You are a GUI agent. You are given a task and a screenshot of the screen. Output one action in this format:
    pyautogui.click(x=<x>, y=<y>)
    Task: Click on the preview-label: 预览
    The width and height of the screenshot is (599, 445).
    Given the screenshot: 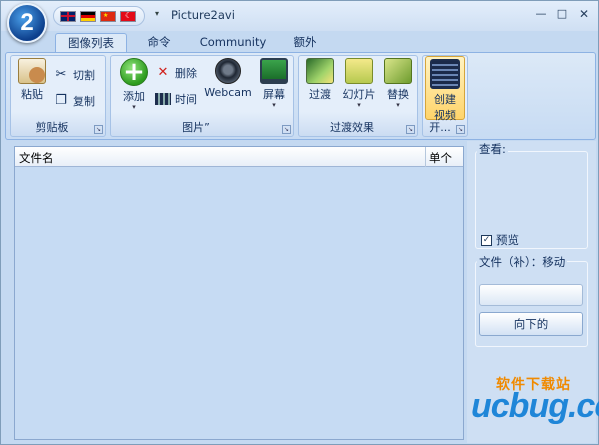 What is the action you would take?
    pyautogui.click(x=507, y=240)
    